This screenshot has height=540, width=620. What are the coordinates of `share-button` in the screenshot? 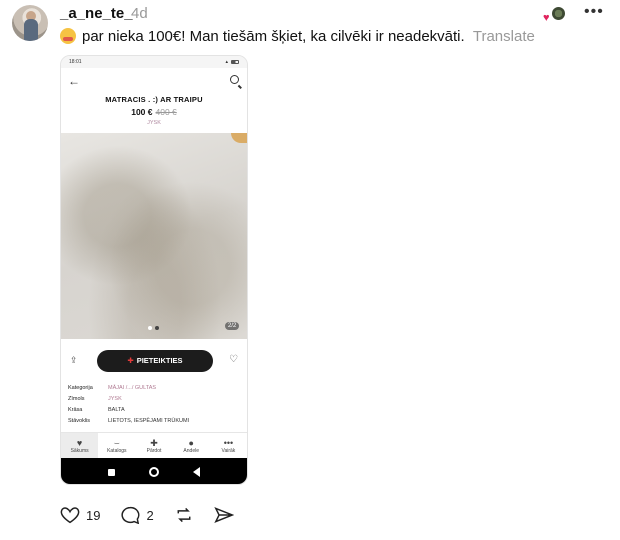 It's located at (223, 515).